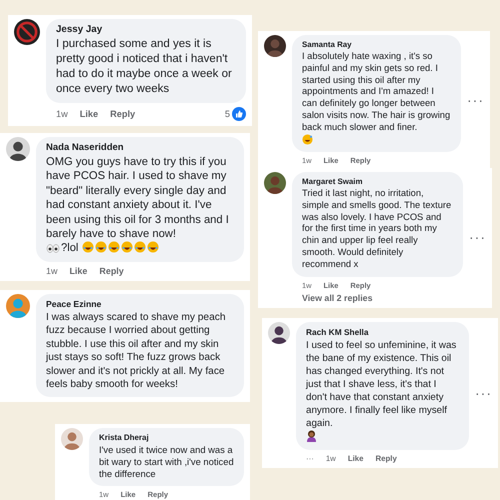 The width and height of the screenshot is (500, 500). Describe the element at coordinates (382, 384) in the screenshot. I see `comment-text: I used to feel so unfeminine, it was the bane of my existence. This oil has changed everything. It's not just that I shave less, it's that I don't have that constant anxiety anymore. I finally feel like myself again.` at that location.